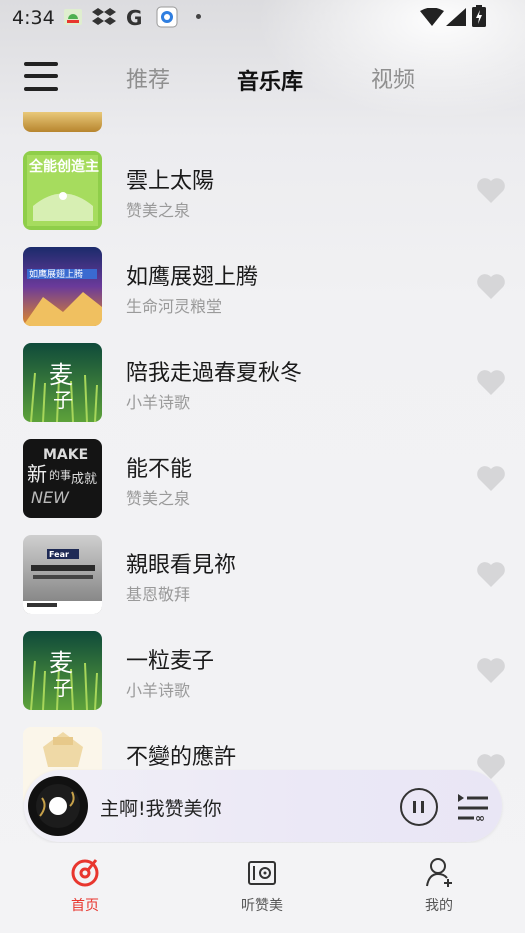  What do you see at coordinates (262, 583) in the screenshot?
I see `song-item: Fear 親眼看見祢 基恩敬拜` at bounding box center [262, 583].